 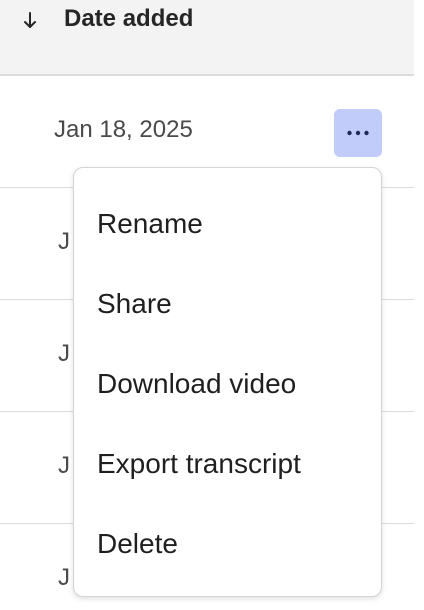 What do you see at coordinates (128, 19) in the screenshot?
I see `date-added-column-header: Date added` at bounding box center [128, 19].